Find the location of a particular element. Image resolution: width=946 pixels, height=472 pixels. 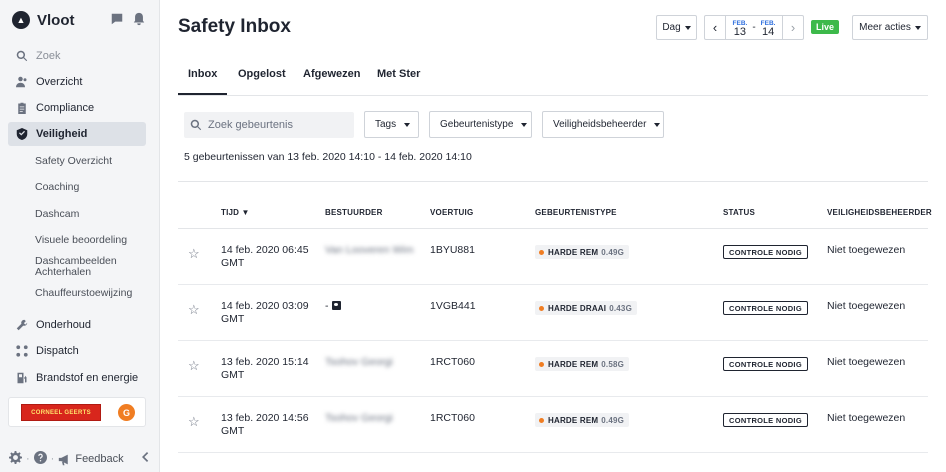

assign-driver-icon is located at coordinates (336, 305).